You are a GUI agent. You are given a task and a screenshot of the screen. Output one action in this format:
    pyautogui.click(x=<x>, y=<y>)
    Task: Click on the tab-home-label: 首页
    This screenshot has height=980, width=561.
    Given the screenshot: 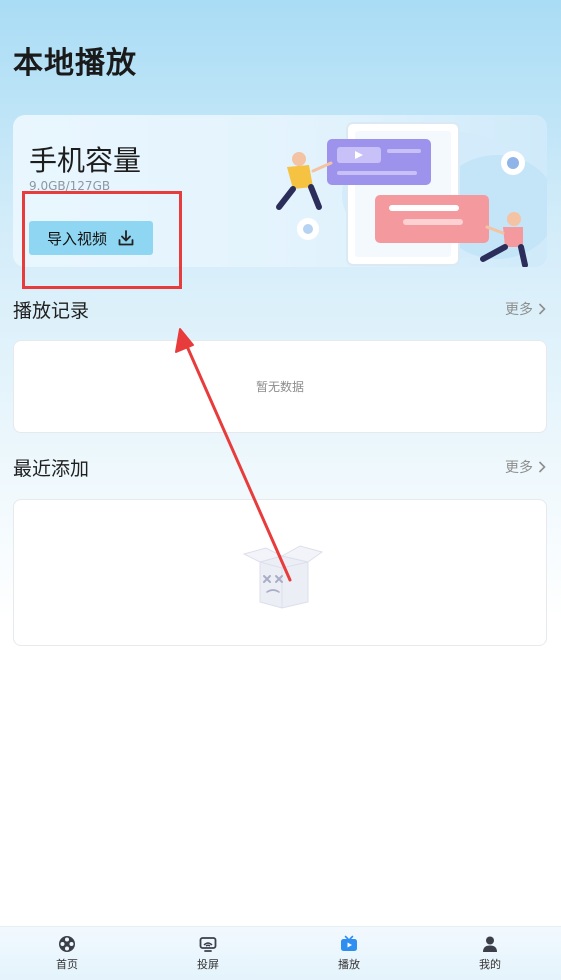 What is the action you would take?
    pyautogui.click(x=67, y=964)
    